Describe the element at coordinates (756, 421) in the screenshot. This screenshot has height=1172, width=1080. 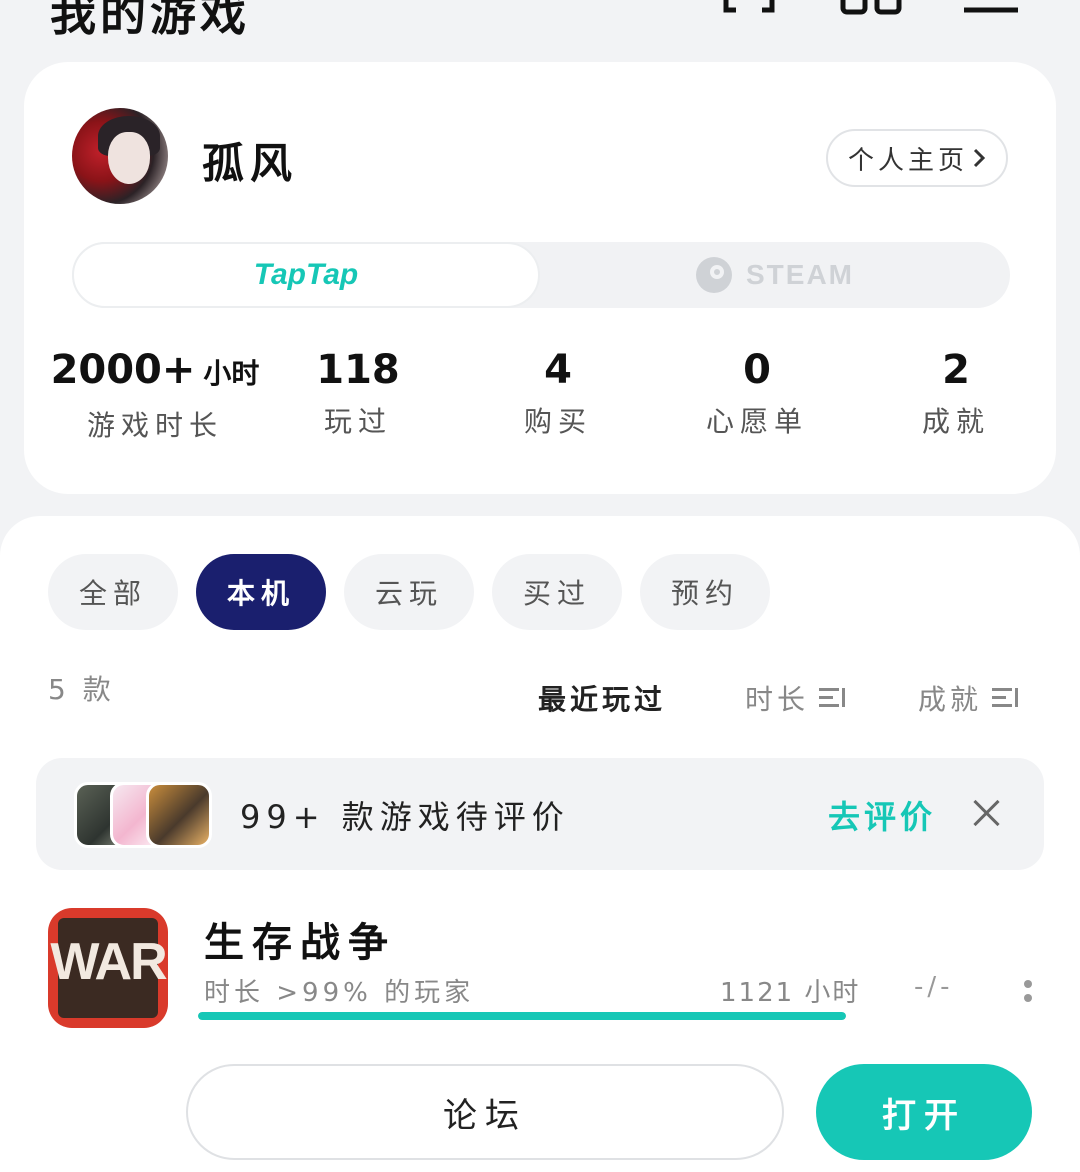
I see `stat-label: 心愿单` at that location.